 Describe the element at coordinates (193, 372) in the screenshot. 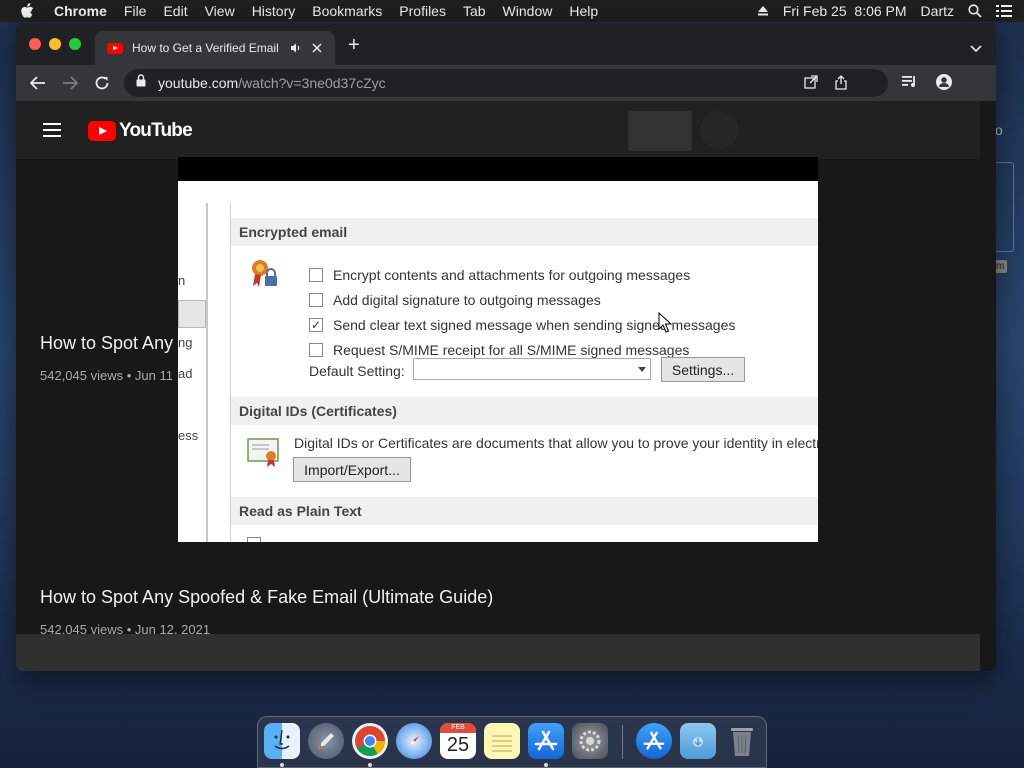

I see `video-left-nav-panel: n ng ad ess` at that location.